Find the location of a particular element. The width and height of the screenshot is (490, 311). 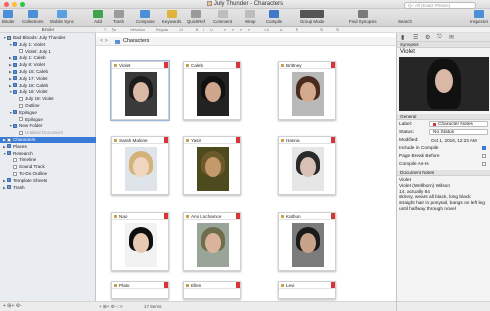

binder-item-label: July 18: Caleb is located at coordinates (34, 85).